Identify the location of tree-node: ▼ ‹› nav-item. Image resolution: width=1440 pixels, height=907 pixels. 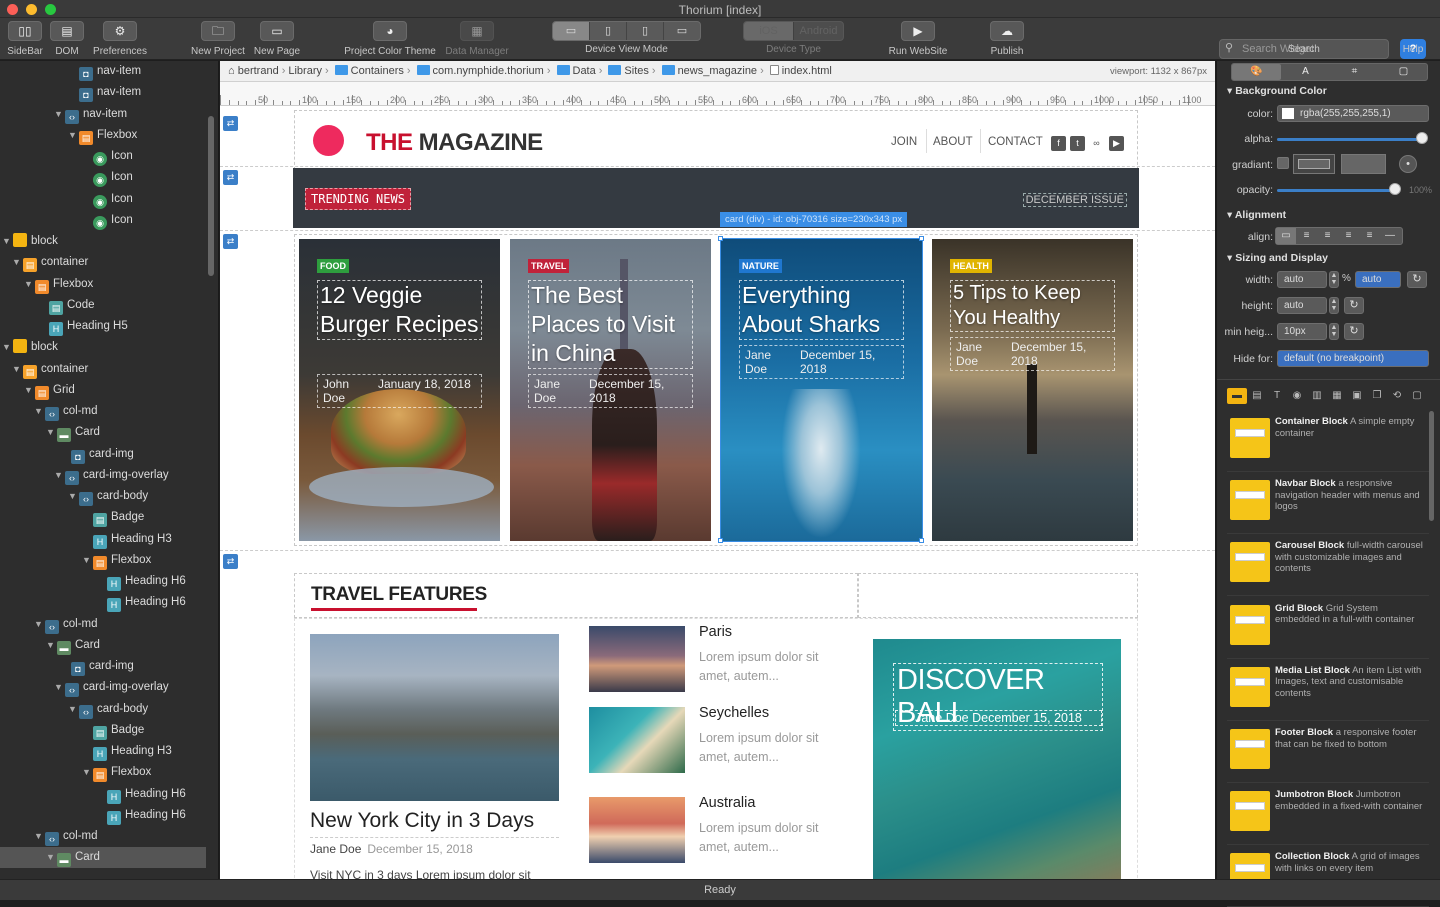
(90, 114).